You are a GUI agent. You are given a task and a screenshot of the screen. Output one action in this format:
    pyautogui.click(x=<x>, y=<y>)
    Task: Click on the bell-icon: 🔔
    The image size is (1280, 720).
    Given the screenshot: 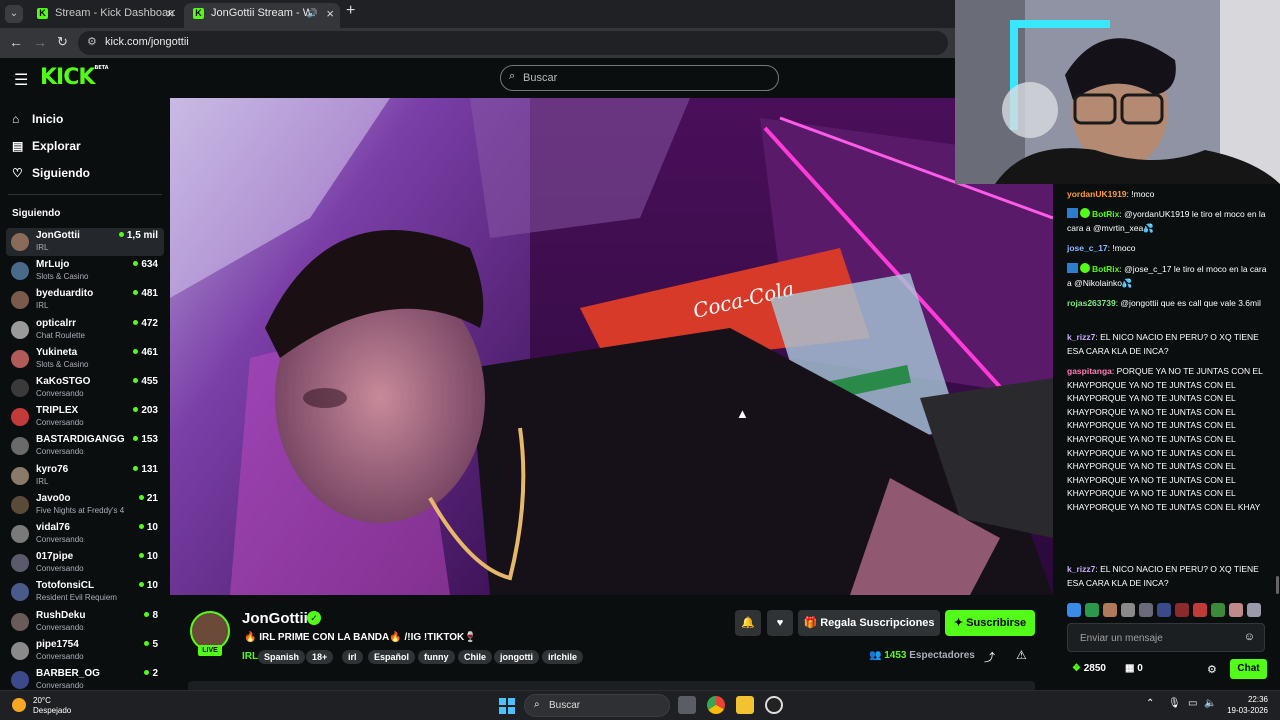 What is the action you would take?
    pyautogui.click(x=748, y=623)
    